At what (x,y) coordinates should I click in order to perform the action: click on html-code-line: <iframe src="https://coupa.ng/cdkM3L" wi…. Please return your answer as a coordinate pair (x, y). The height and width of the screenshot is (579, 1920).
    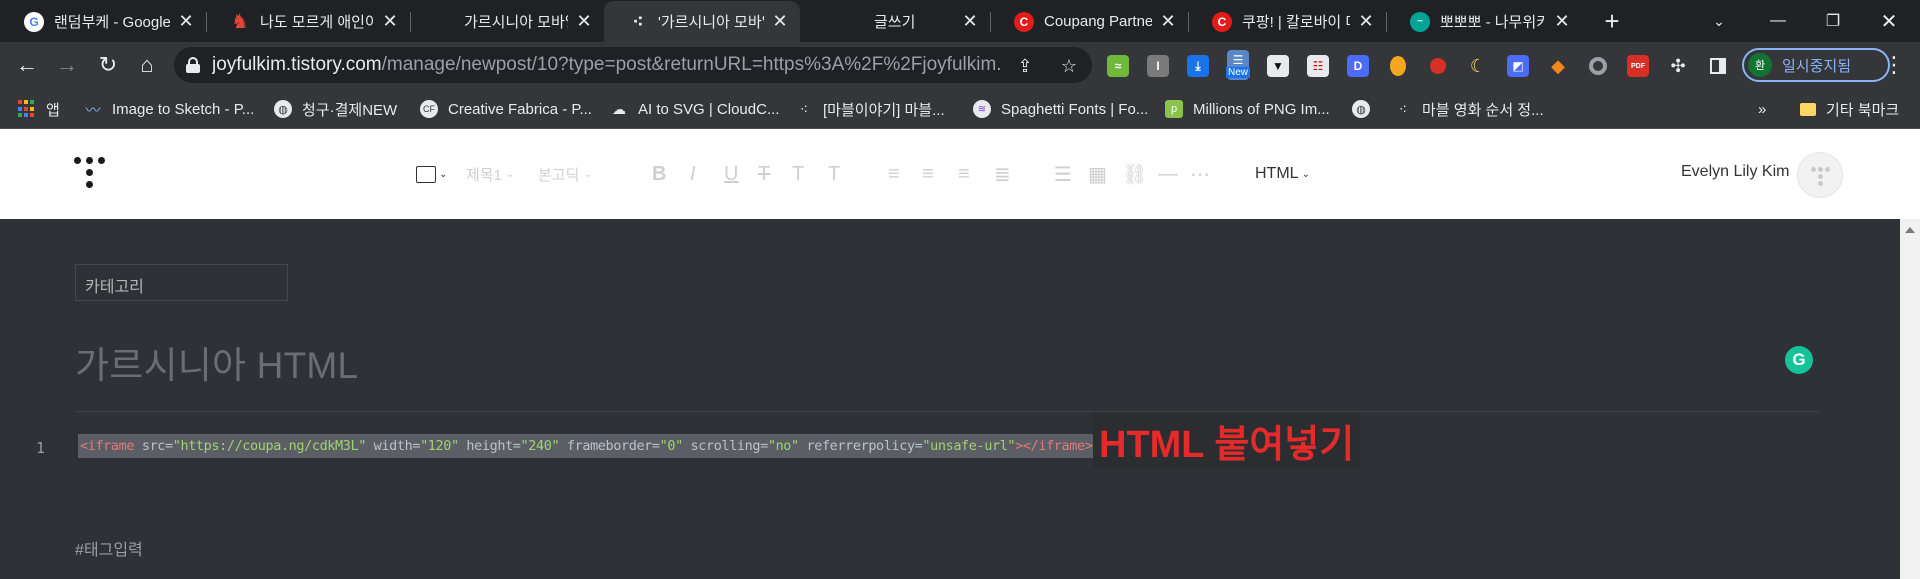
    Looking at the image, I should click on (586, 446).